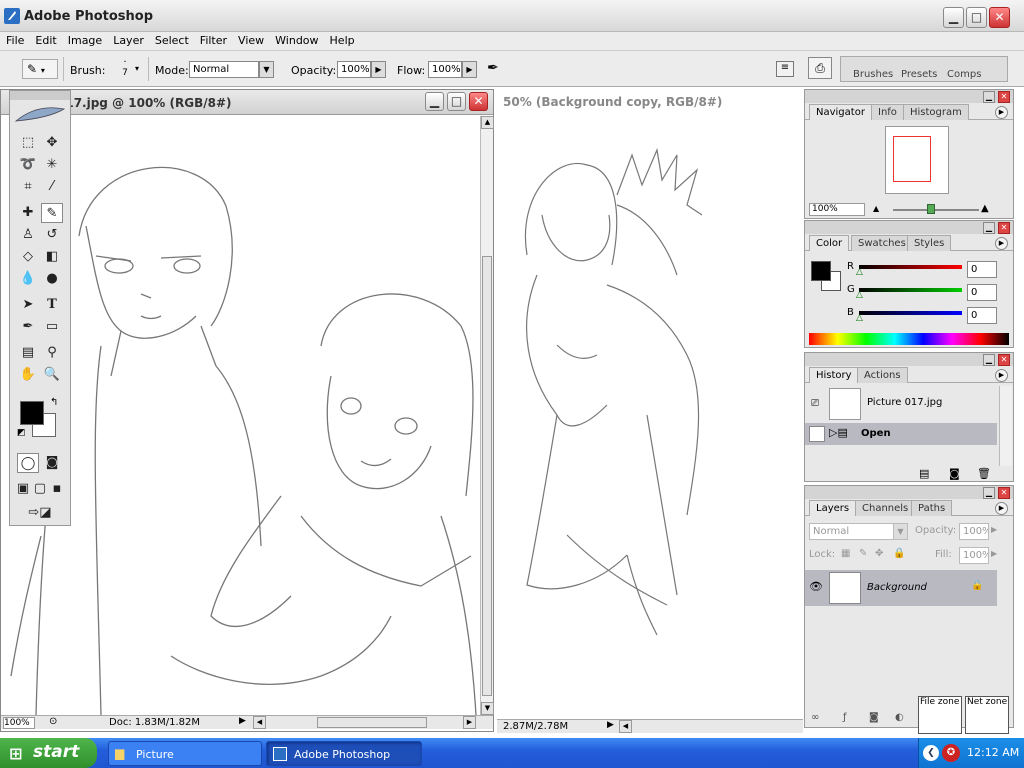 Image resolution: width=1024 pixels, height=768 pixels. What do you see at coordinates (342, 39) in the screenshot?
I see `menu-help: Help` at bounding box center [342, 39].